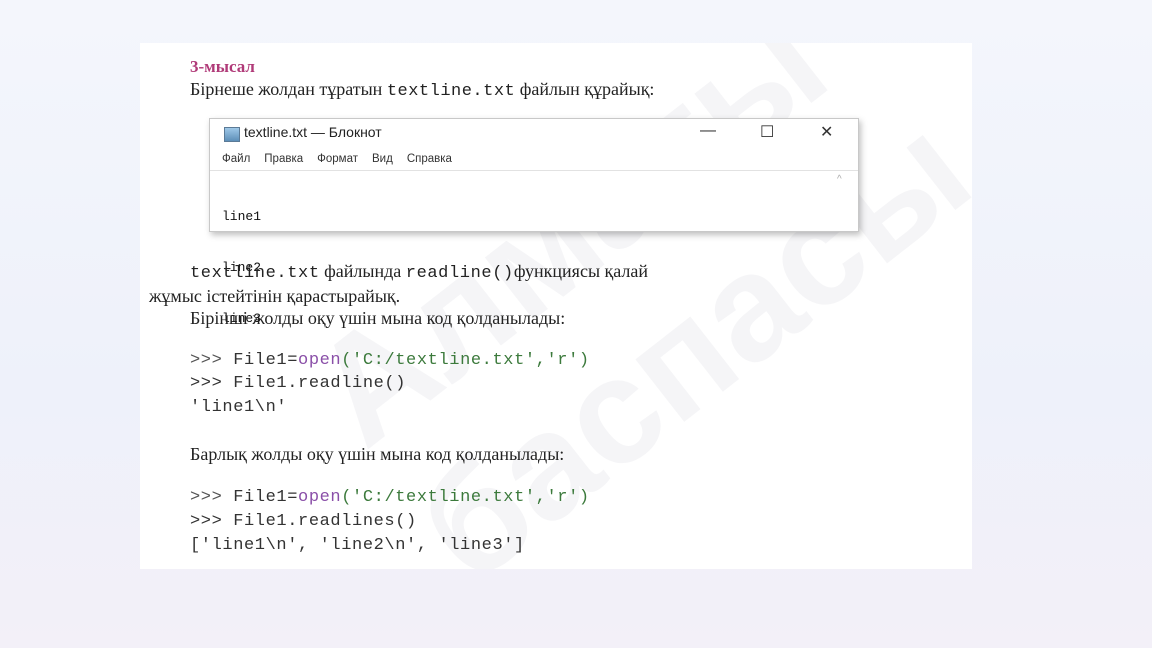 This screenshot has width=1152, height=648. I want to click on maximize-button: ☐, so click(767, 132).